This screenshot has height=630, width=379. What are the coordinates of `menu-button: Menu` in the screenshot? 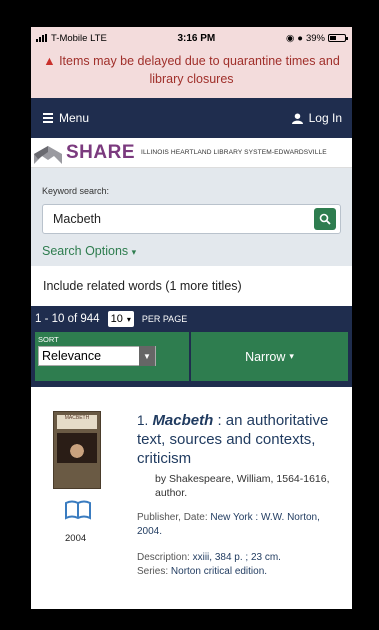 It's located at (66, 118).